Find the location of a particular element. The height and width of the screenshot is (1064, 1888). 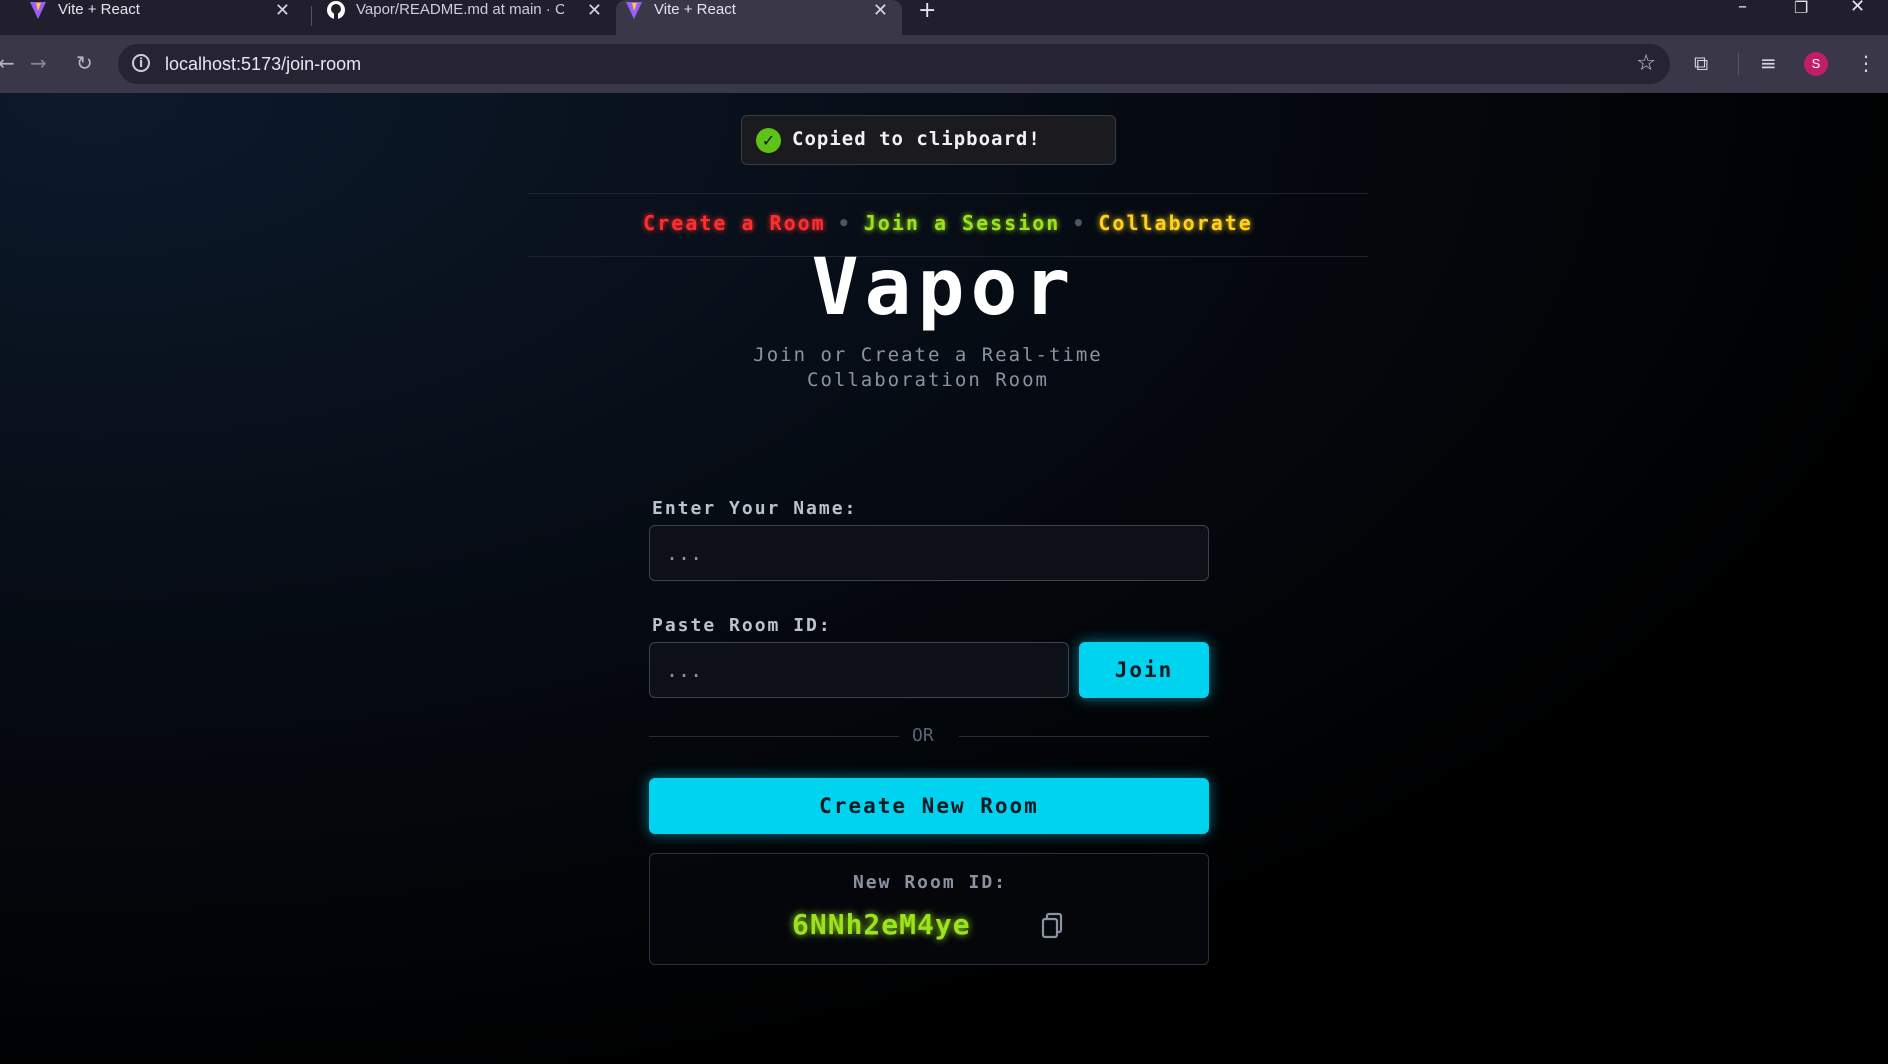

back-icon: ← is located at coordinates (7, 63).